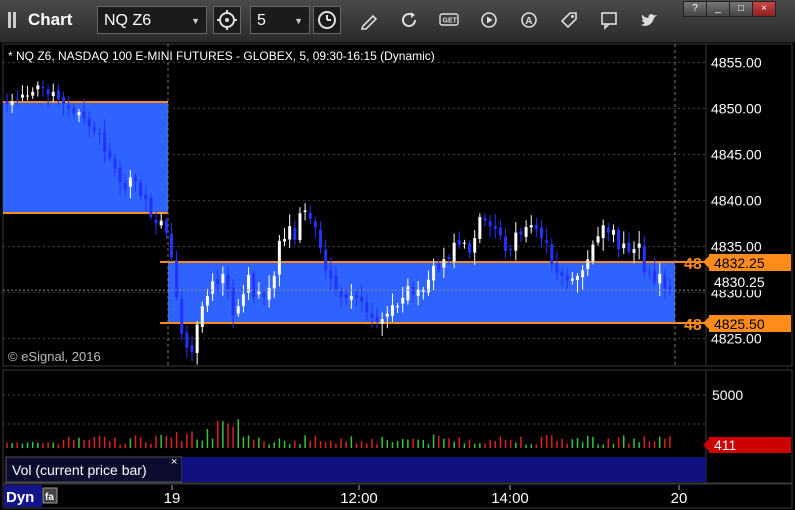 The height and width of the screenshot is (510, 795). Describe the element at coordinates (195, 21) in the screenshot. I see `symbol-dropdown-icon: ▼` at that location.